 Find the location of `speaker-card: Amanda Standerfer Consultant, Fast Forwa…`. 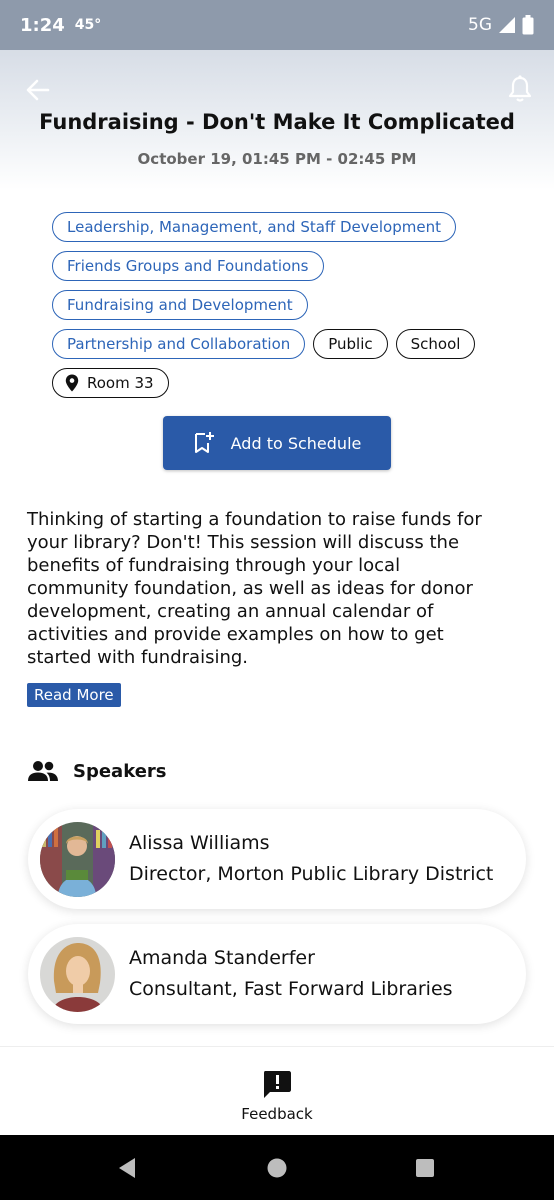

speaker-card: Amanda Standerfer Consultant, Fast Forwa… is located at coordinates (277, 974).